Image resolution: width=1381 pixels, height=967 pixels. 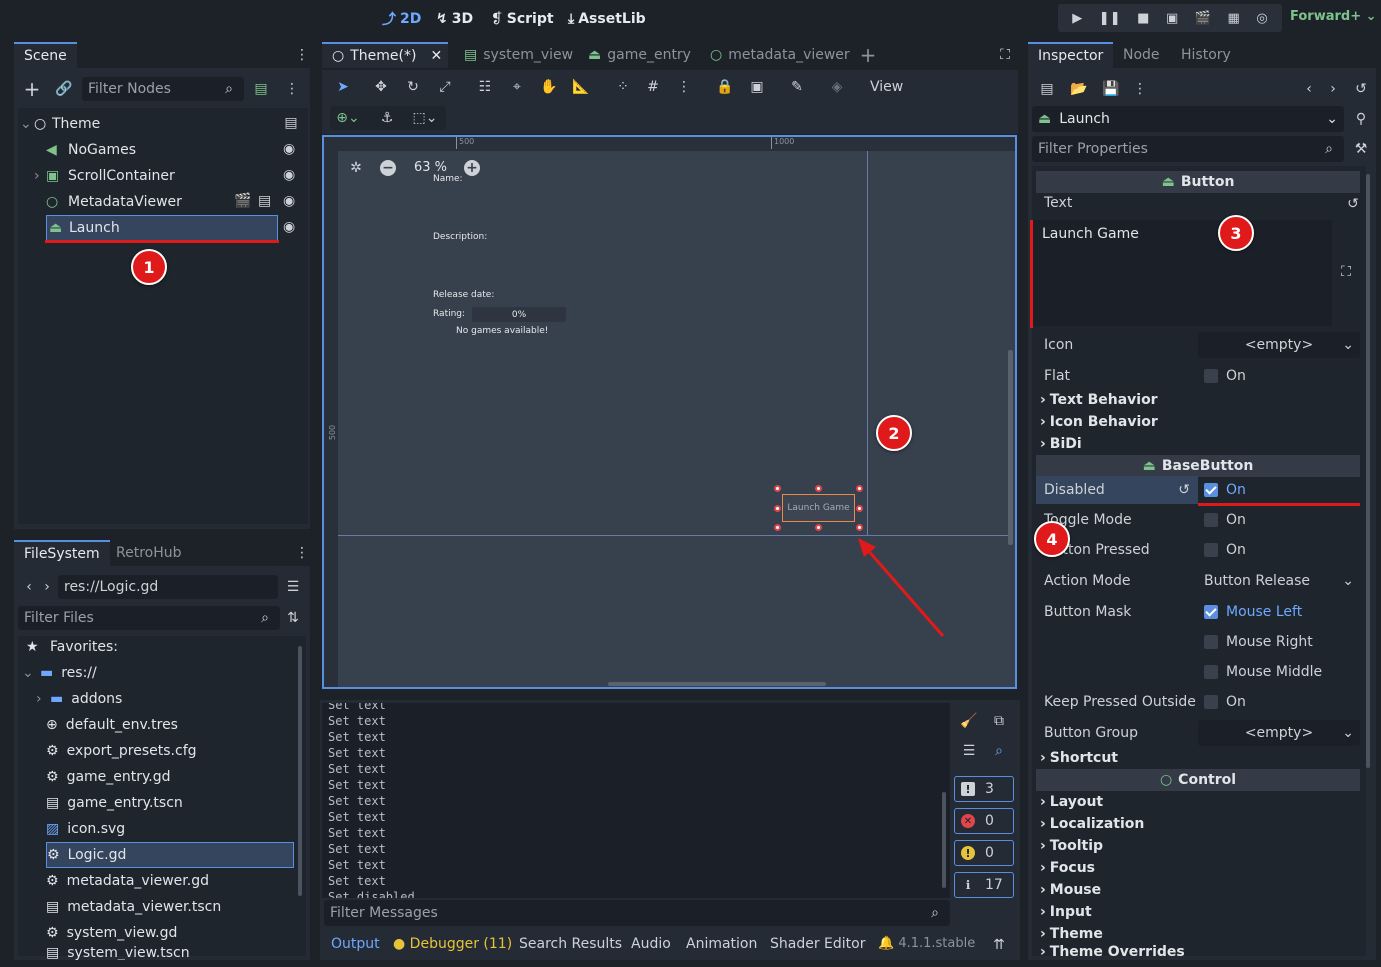 I want to click on lock-icon: 🔒, so click(x=725, y=87).